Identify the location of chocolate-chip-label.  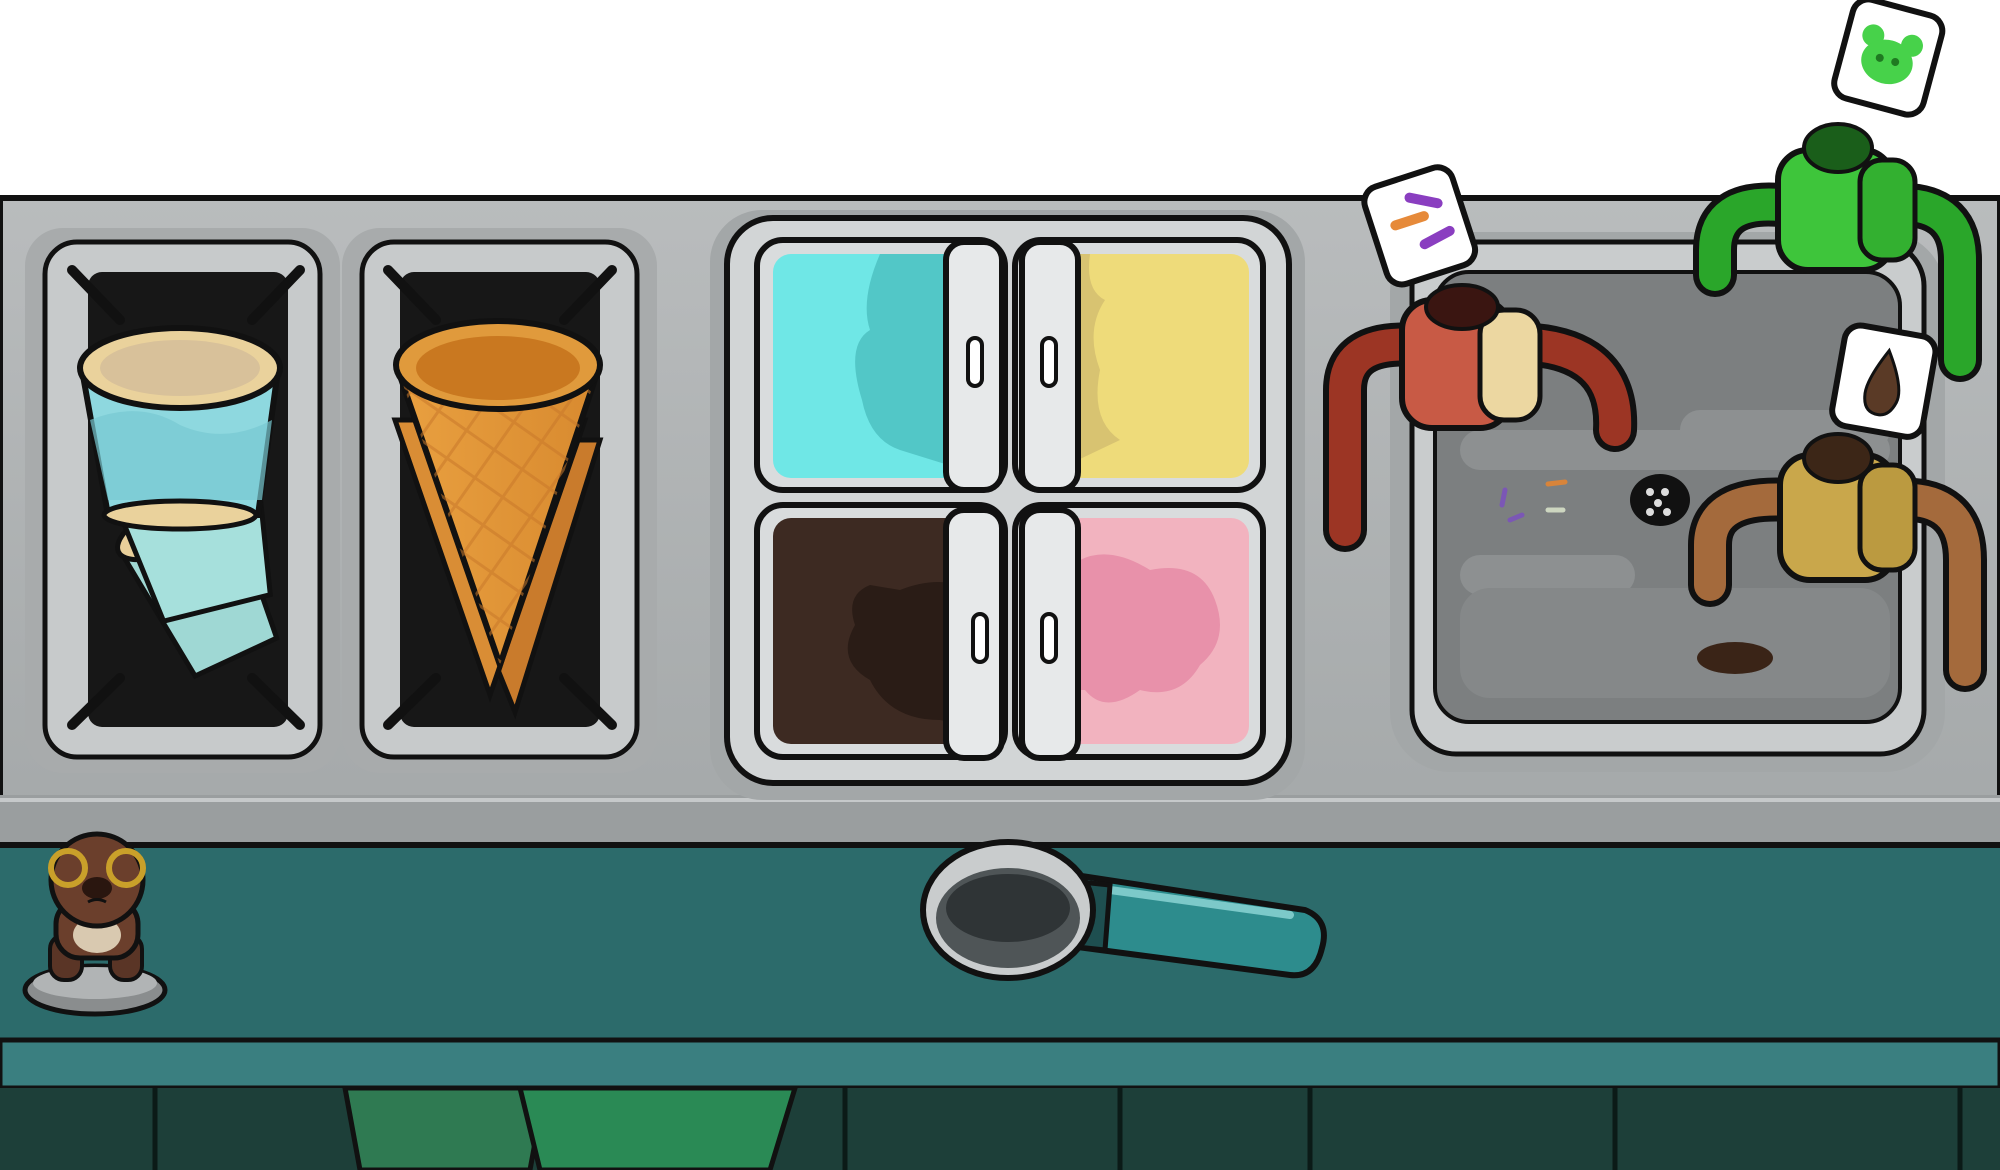
(1884, 381).